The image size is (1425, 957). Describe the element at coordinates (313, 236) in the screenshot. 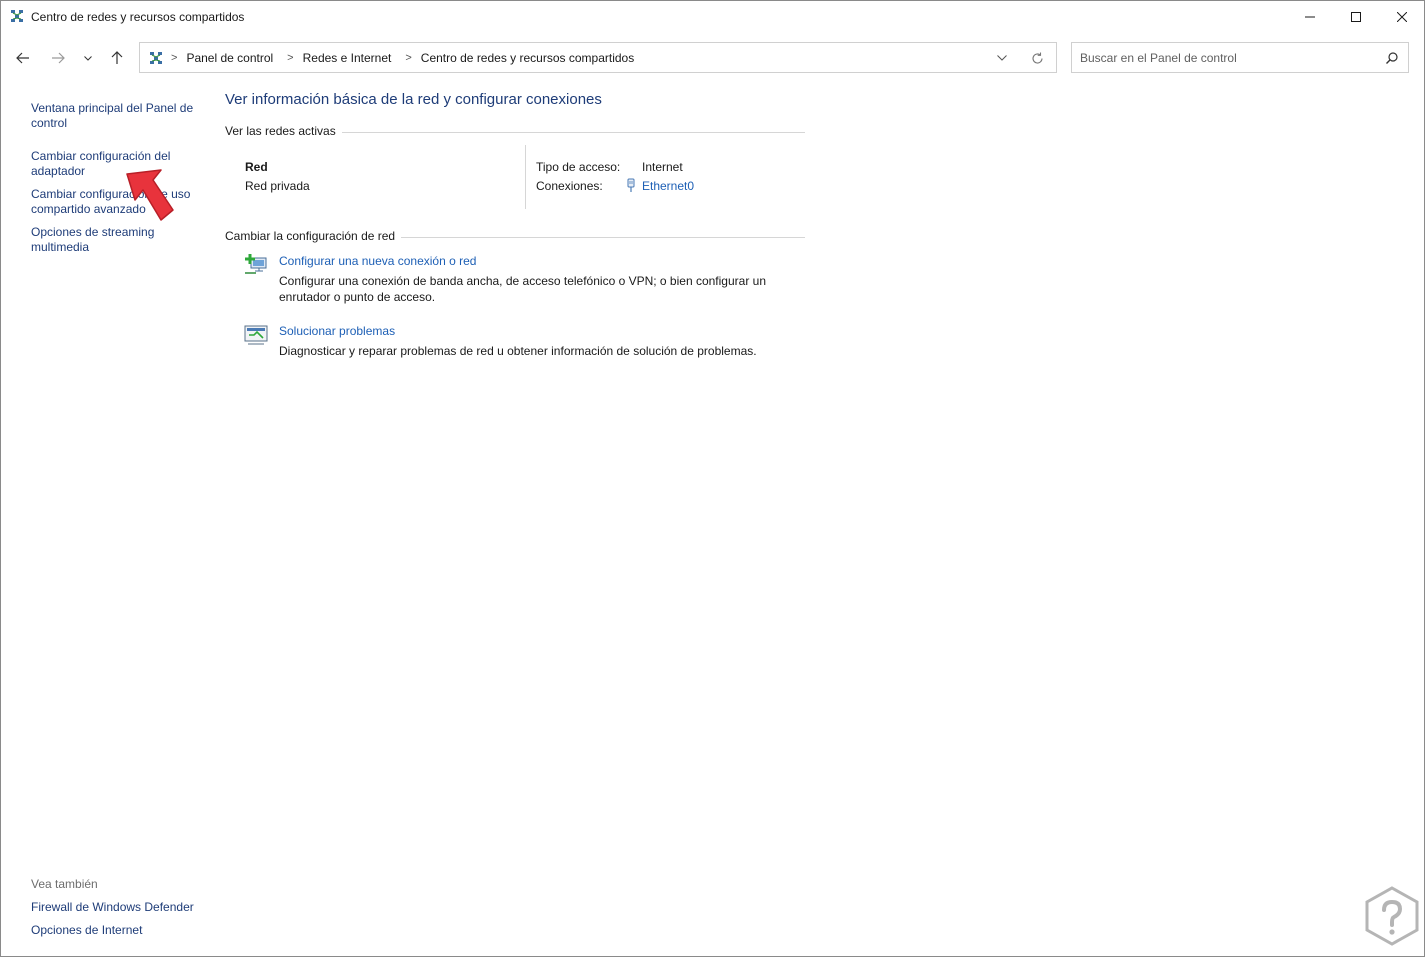

I see `section-heading: Cambiar la configuración de red` at that location.